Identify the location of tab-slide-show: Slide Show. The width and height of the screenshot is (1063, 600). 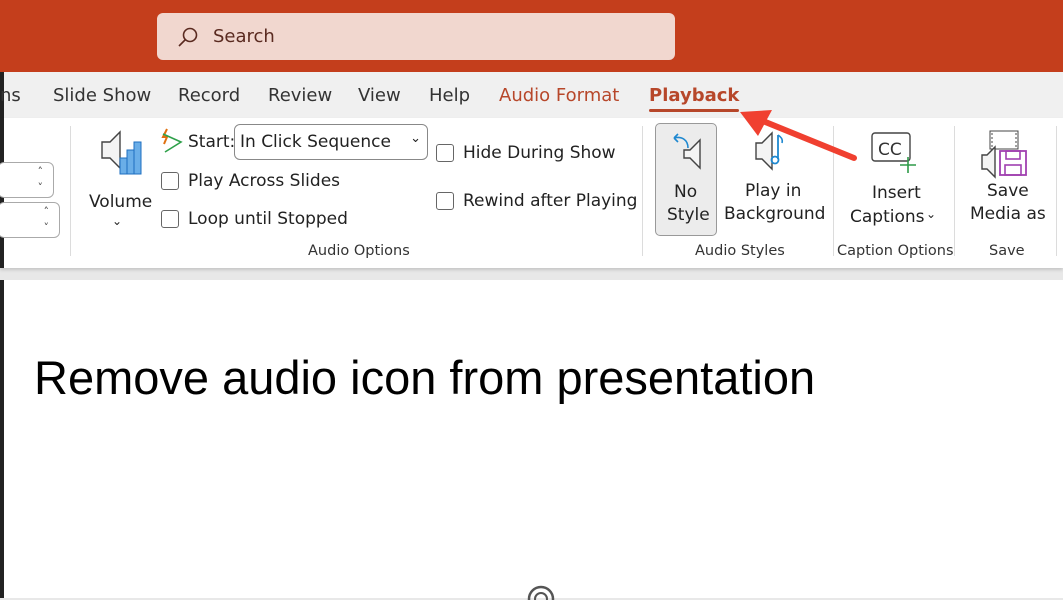
(102, 95).